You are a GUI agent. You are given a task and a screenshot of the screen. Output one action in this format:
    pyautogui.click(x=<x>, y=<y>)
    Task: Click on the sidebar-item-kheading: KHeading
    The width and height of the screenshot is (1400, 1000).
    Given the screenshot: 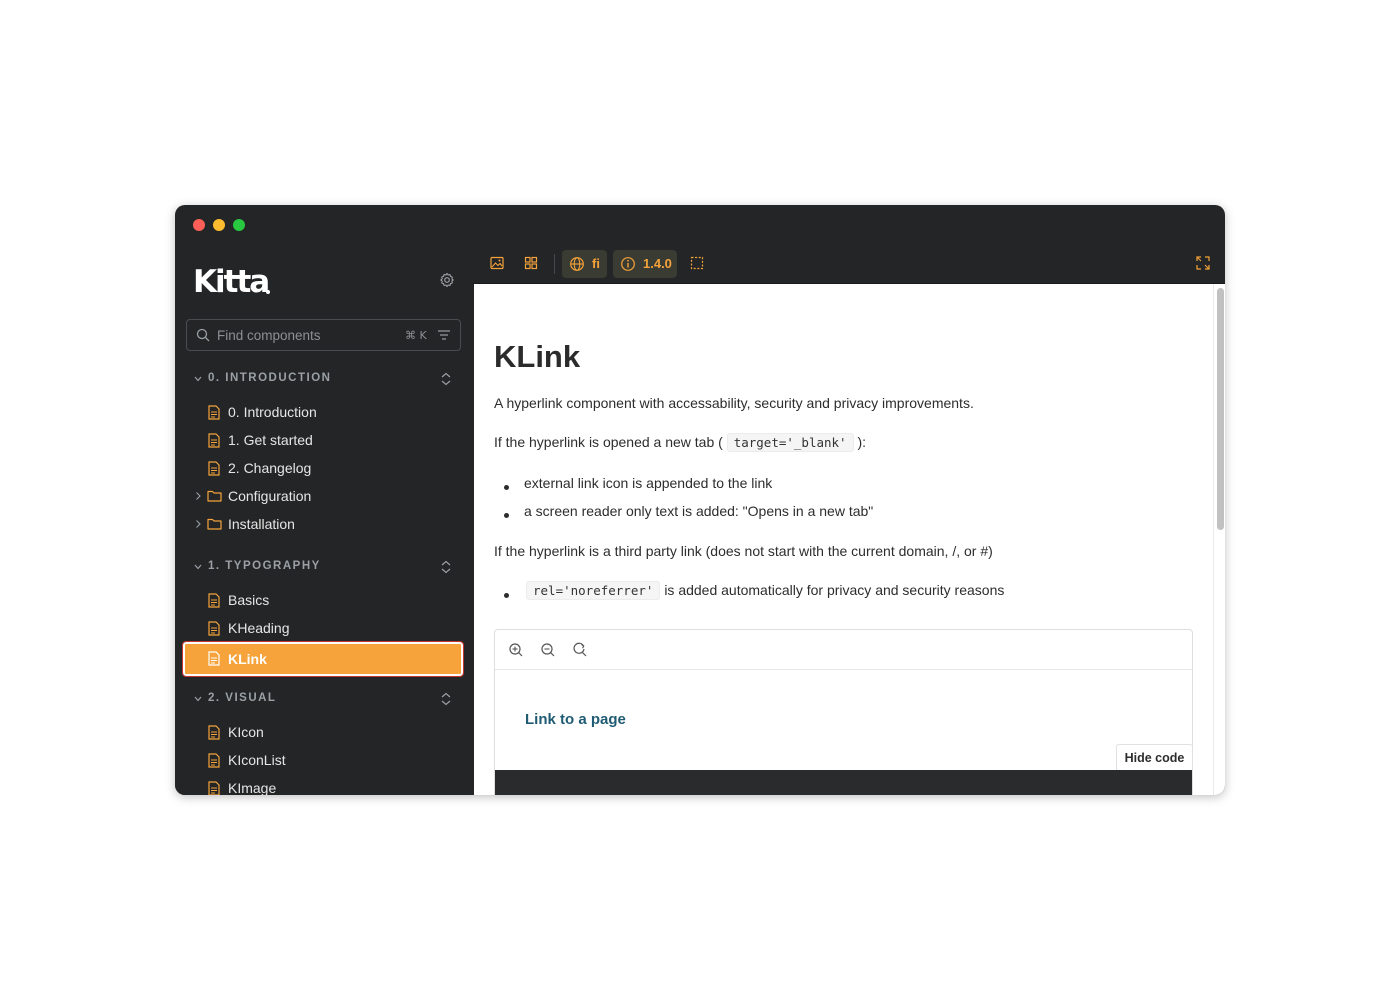 What is the action you would take?
    pyautogui.click(x=324, y=628)
    